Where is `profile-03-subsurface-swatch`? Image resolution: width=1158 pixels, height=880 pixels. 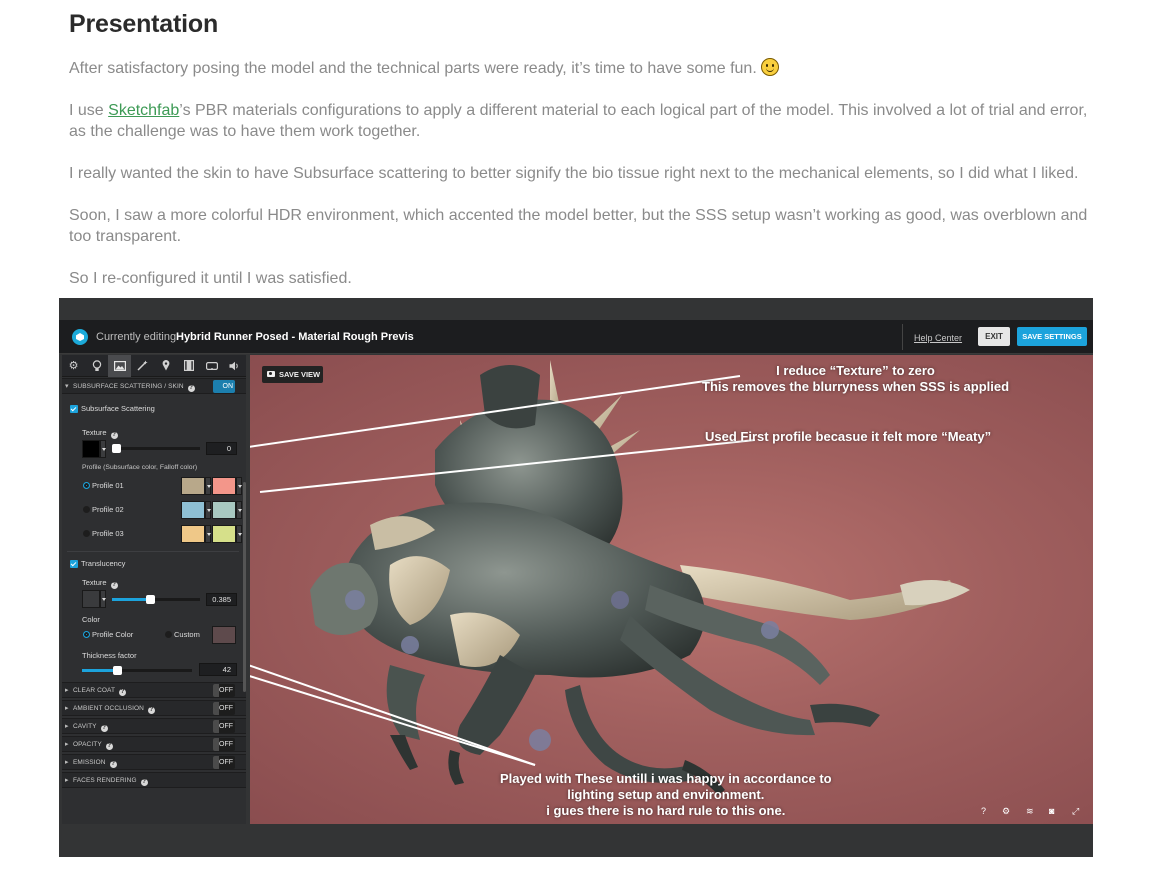 profile-03-subsurface-swatch is located at coordinates (193, 534).